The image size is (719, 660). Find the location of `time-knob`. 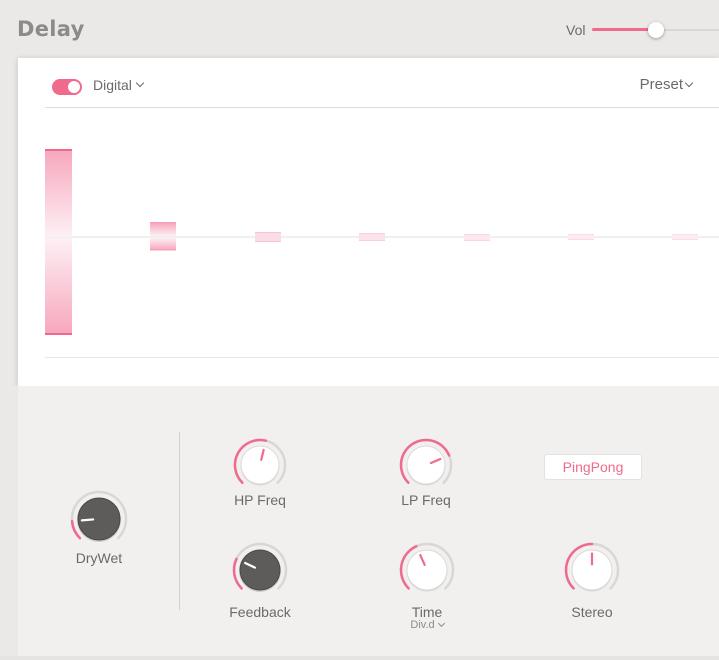

time-knob is located at coordinates (427, 570).